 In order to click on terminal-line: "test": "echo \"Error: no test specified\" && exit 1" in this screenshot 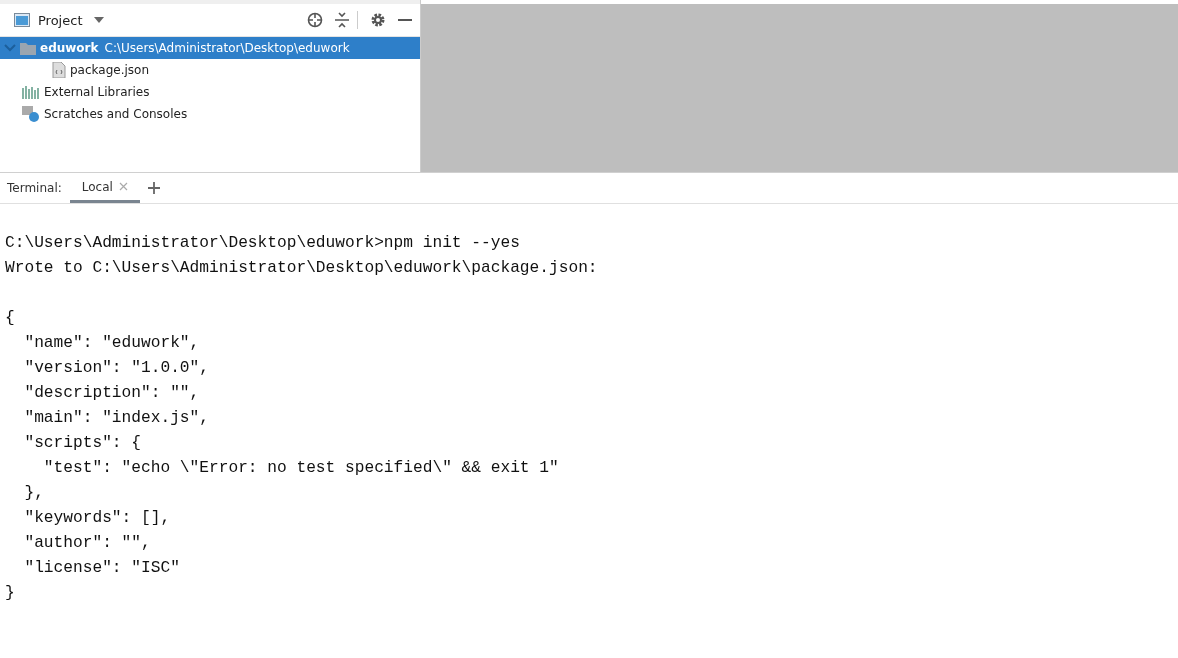, I will do `click(301, 468)`.